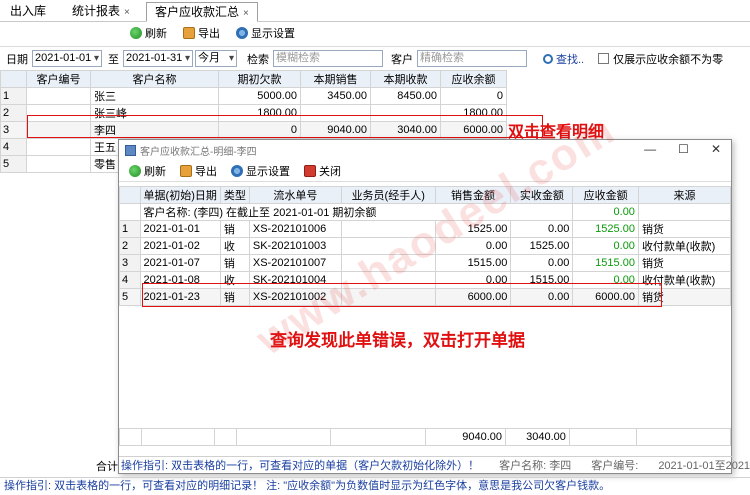 Image resolution: width=750 pixels, height=495 pixels. What do you see at coordinates (704, 466) in the screenshot?
I see `footer-date-range: 2021-01-01至2021-01-31` at bounding box center [704, 466].